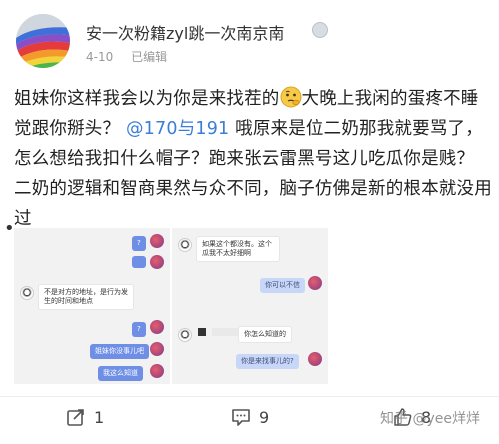 This screenshot has height=444, width=499. What do you see at coordinates (185, 32) in the screenshot?
I see `username: 安一次粉籍zyl跳一次南京南` at bounding box center [185, 32].